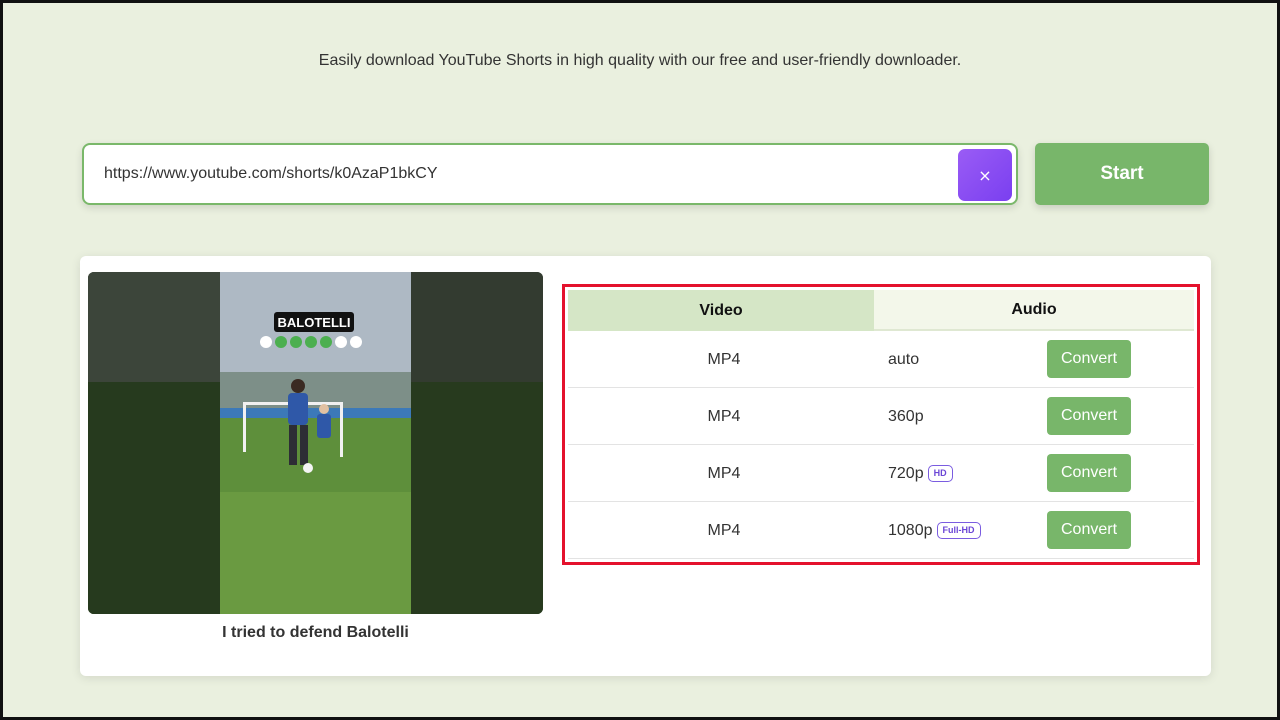  Describe the element at coordinates (314, 322) in the screenshot. I see `thumbnail-overlay-text: BALOTELLI` at that location.